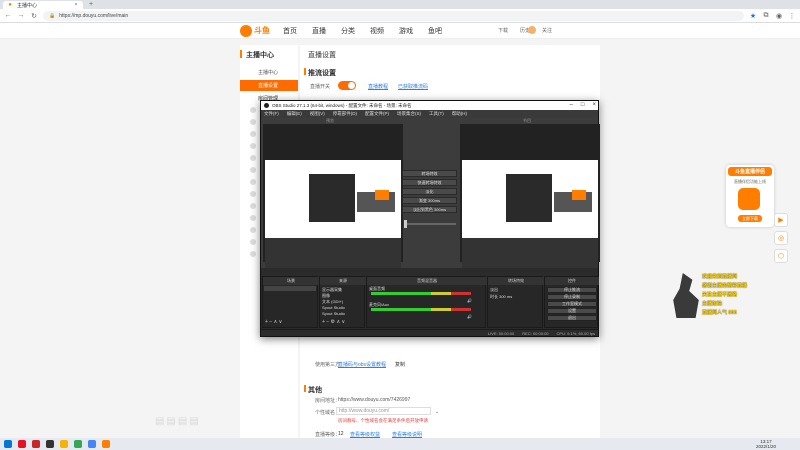  What do you see at coordinates (459, 114) in the screenshot?
I see `menu-help: 帮助(H)` at bounding box center [459, 114].